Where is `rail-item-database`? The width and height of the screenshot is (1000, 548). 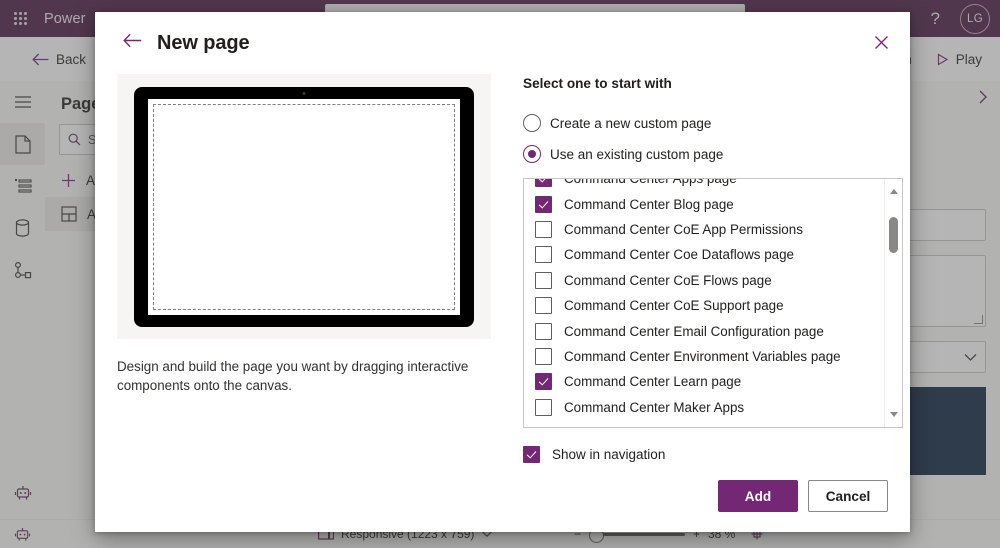 rail-item-database is located at coordinates (22, 228).